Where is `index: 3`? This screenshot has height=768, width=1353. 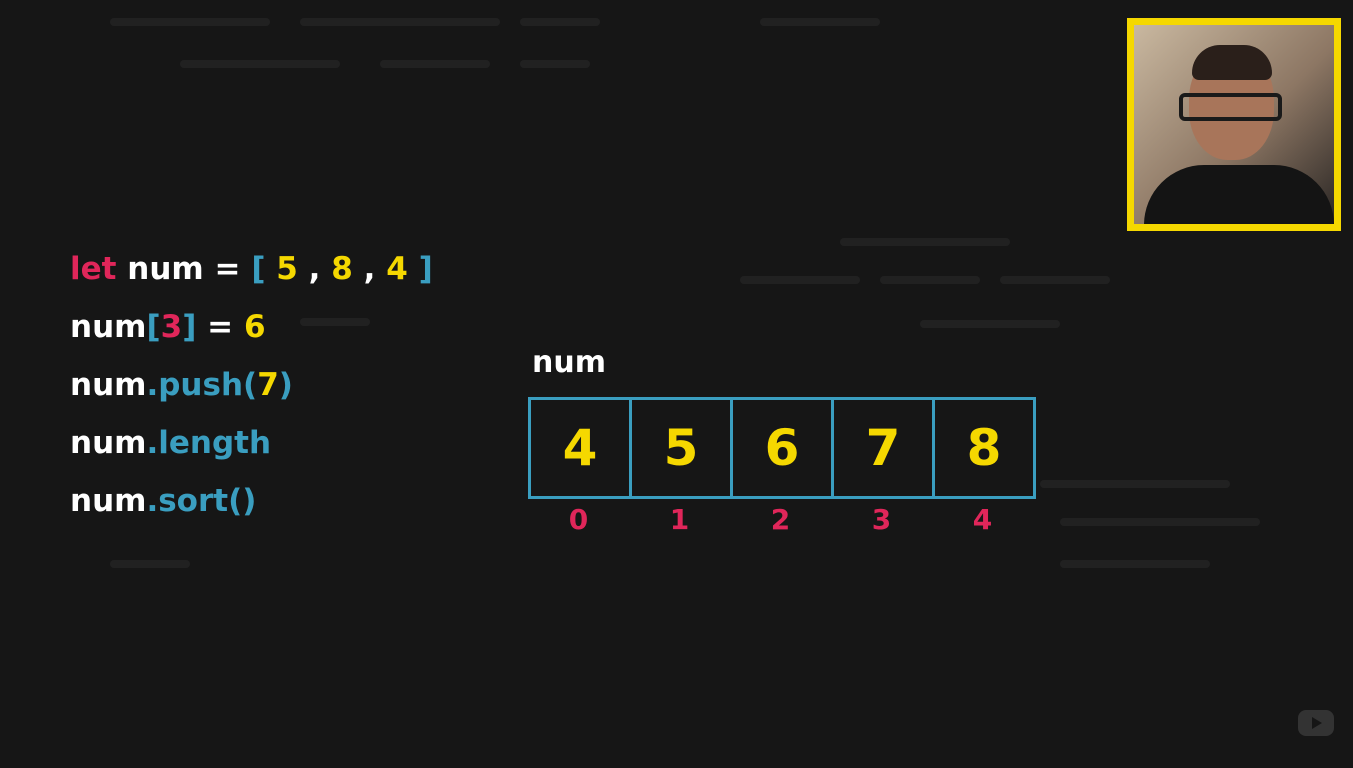
index: 3 is located at coordinates (171, 327).